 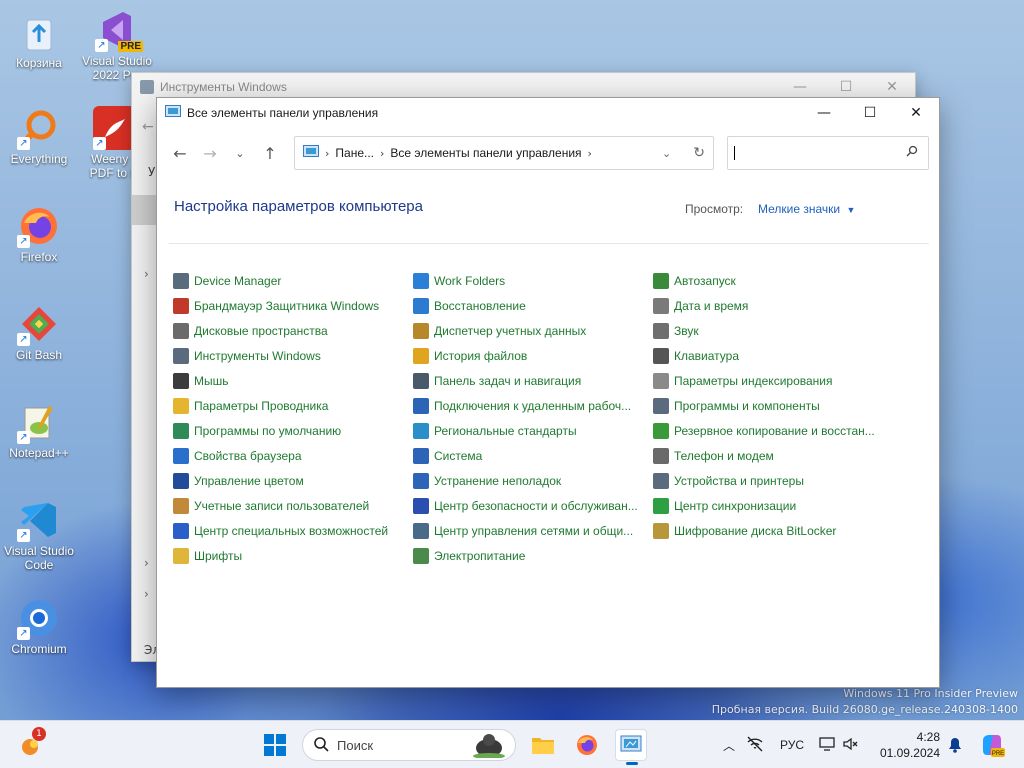 I want to click on control-panel-item: Параметры Проводника, so click(x=293, y=405).